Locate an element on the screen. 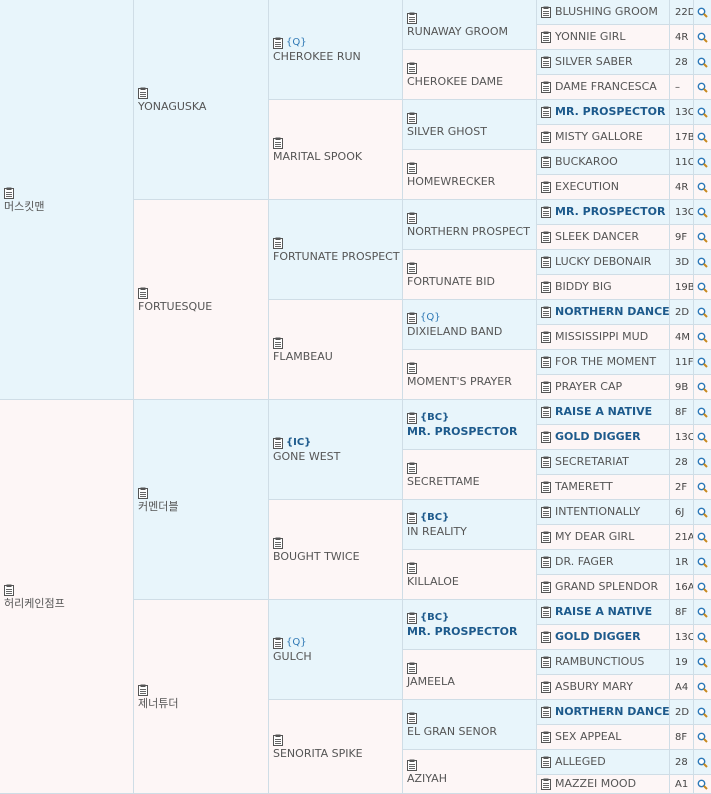  horse-name-link: SLEEK DANCER is located at coordinates (597, 237).